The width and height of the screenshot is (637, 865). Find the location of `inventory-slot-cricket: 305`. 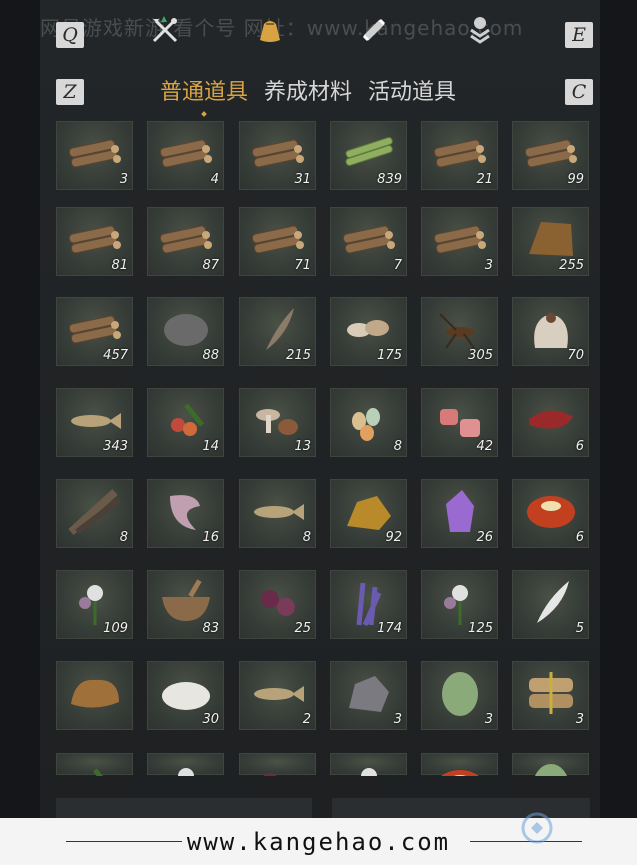

inventory-slot-cricket: 305 is located at coordinates (459, 331).